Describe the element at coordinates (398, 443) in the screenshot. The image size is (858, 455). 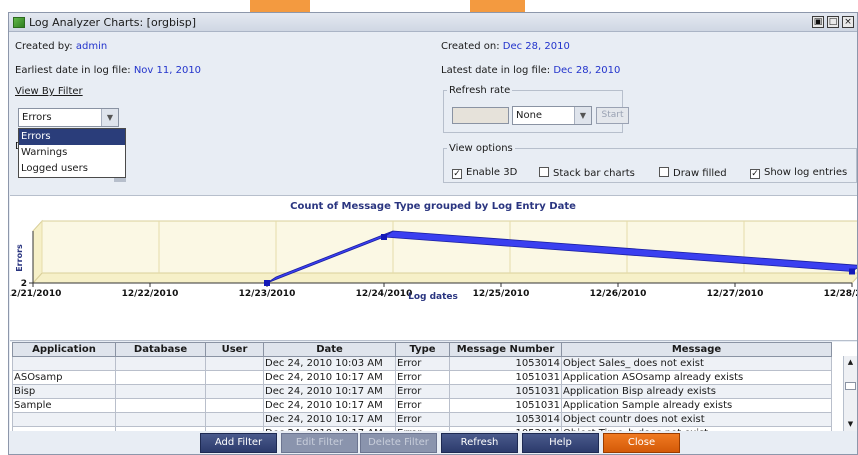
I see `delete-filter-button: Delete Filter` at that location.